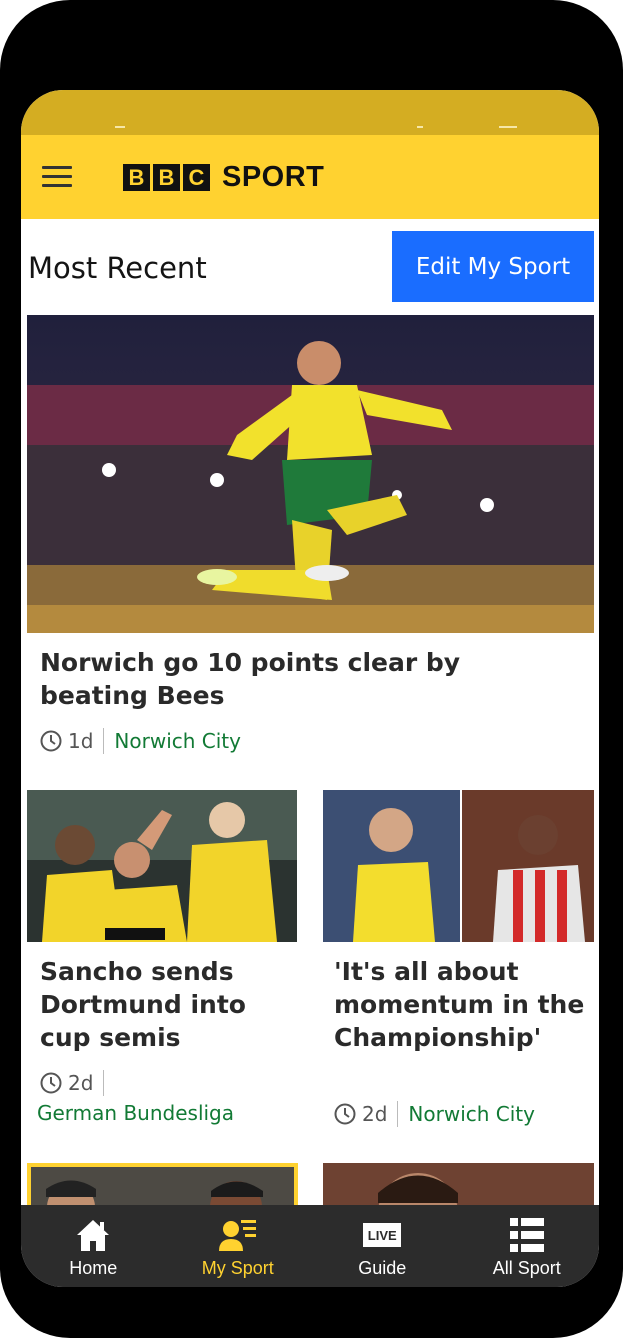  I want to click on nav-home: Home, so click(93, 1246).